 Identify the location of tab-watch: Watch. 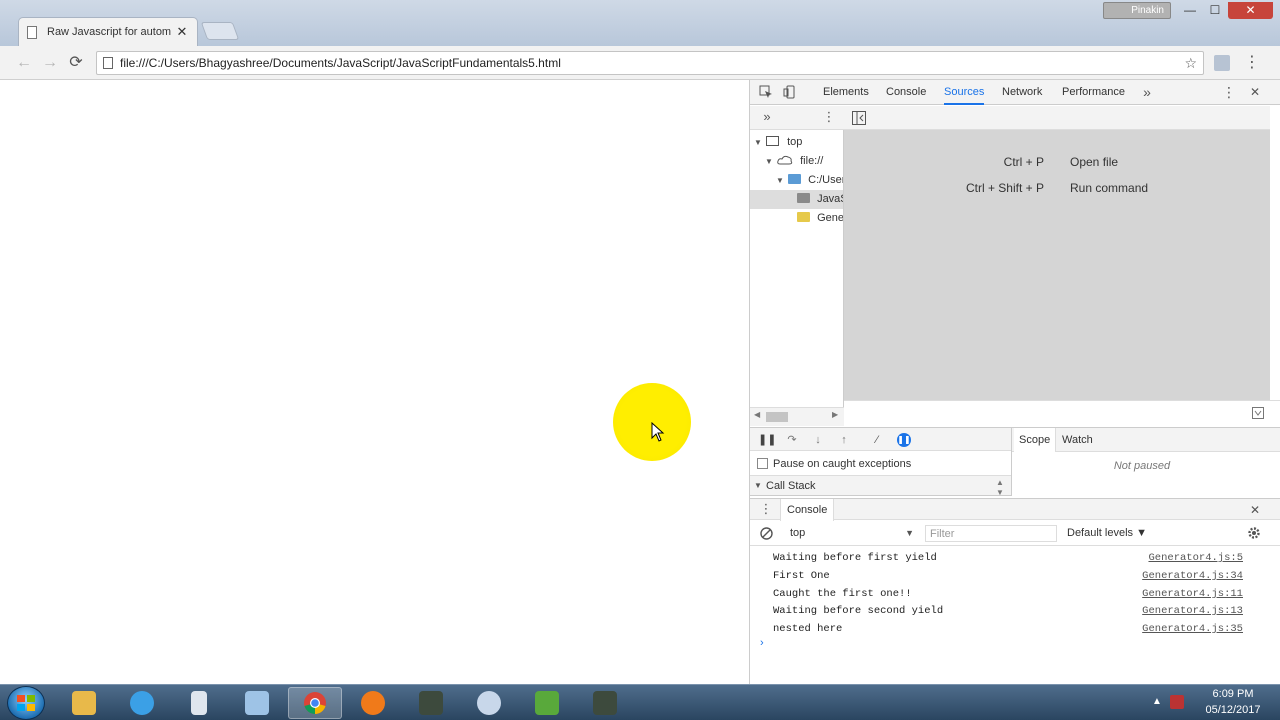
(1077, 440).